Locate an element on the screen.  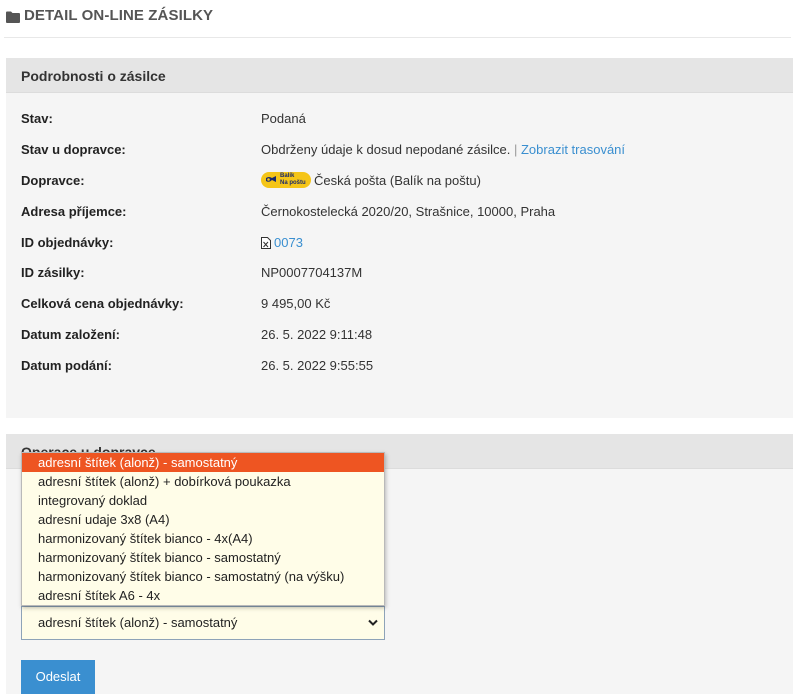
panel-heading: Podrobnosti o zásilce is located at coordinates (399, 75).